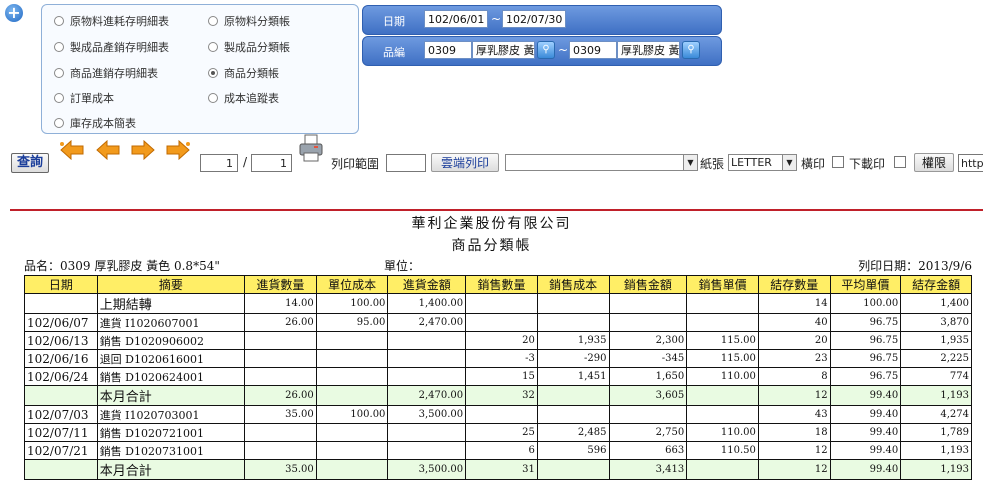 This screenshot has height=484, width=983. Describe the element at coordinates (865, 358) in the screenshot. I see `table-cell: 96.75` at that location.